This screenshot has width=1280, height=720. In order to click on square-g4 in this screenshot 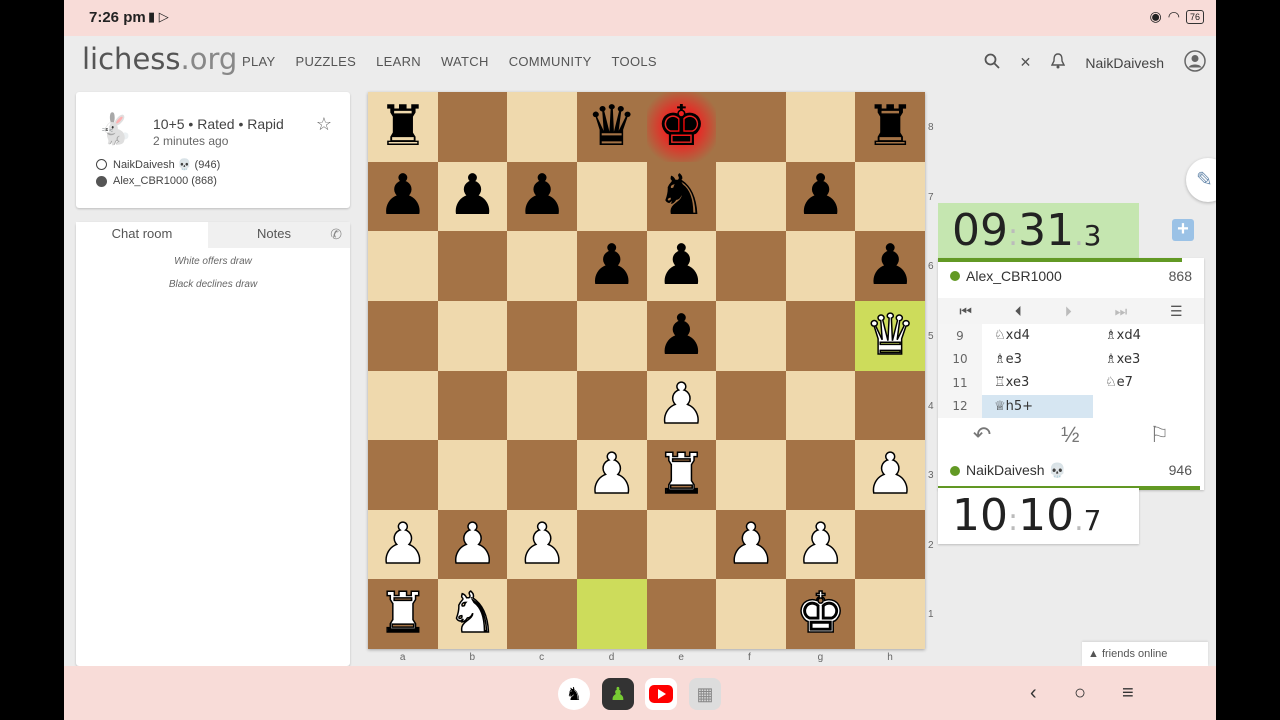, I will do `click(820, 405)`.